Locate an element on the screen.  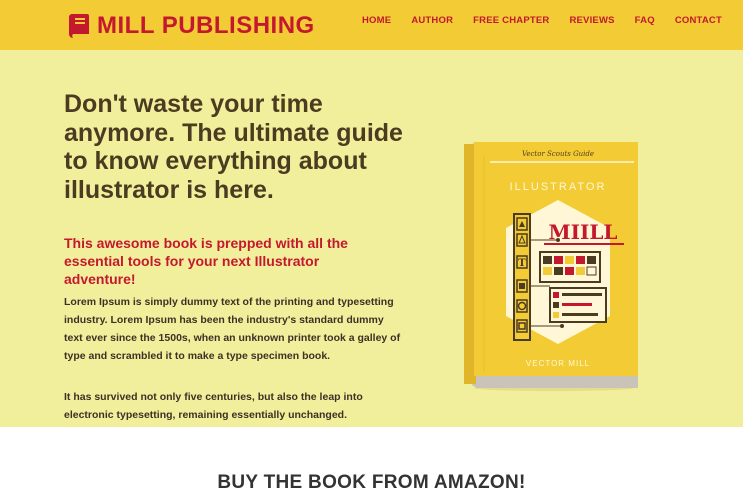
book-author-text: VECTOR MILL is located at coordinates (558, 363).